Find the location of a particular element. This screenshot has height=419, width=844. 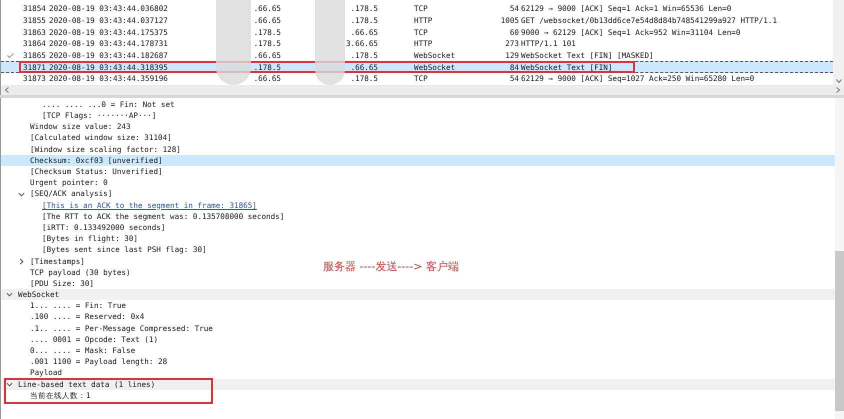

scroll-down-icon is located at coordinates (839, 81).